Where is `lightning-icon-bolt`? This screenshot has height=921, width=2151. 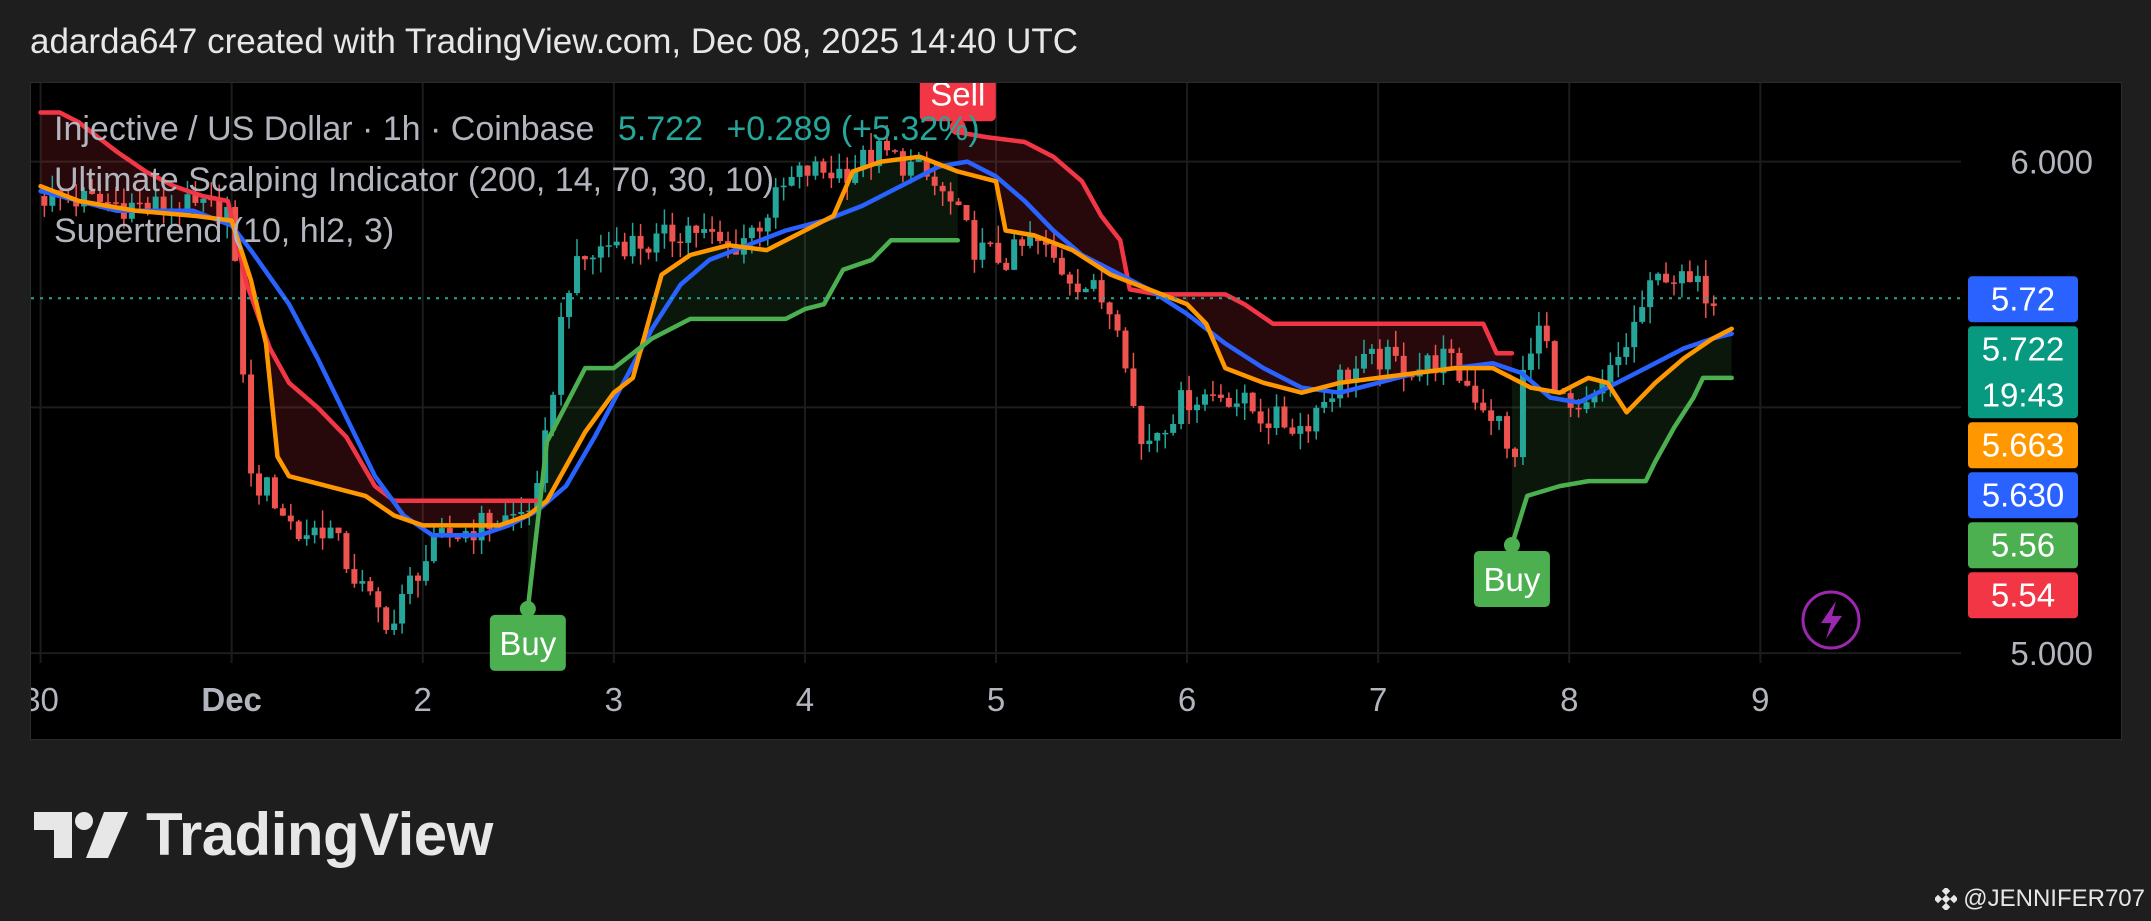 lightning-icon-bolt is located at coordinates (1831, 620).